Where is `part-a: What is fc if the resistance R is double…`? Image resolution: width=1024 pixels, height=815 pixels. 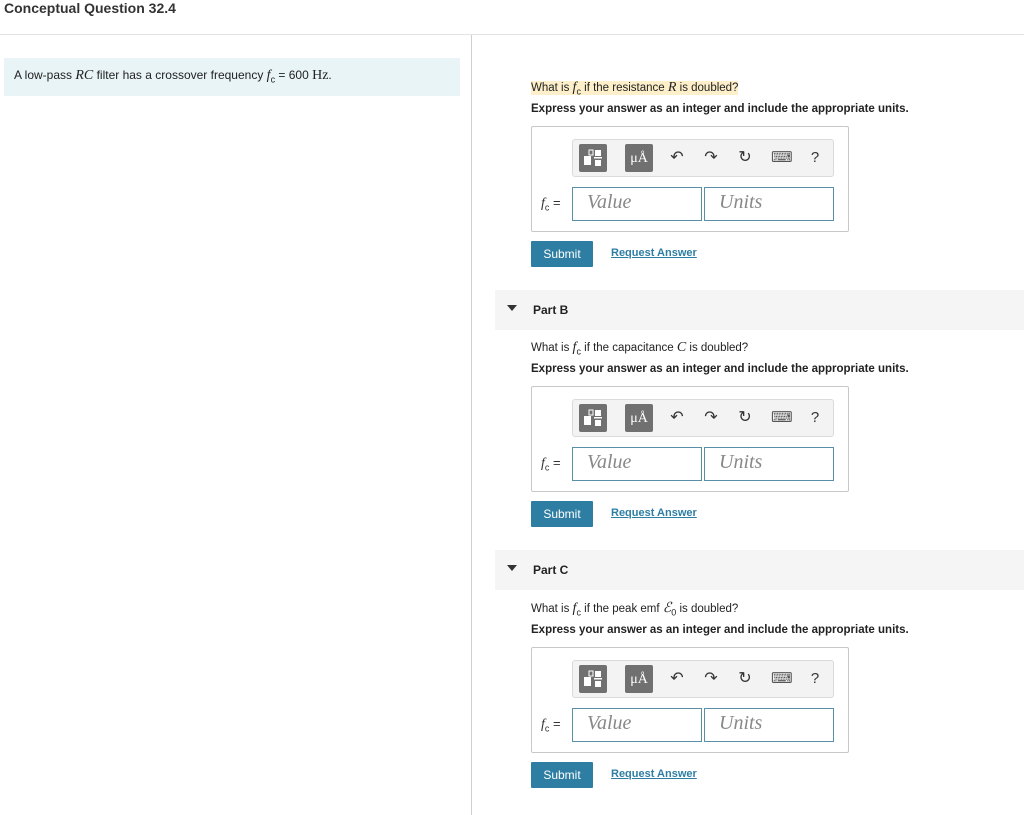 part-a: What is fc if the resistance R is double… is located at coordinates (759, 170).